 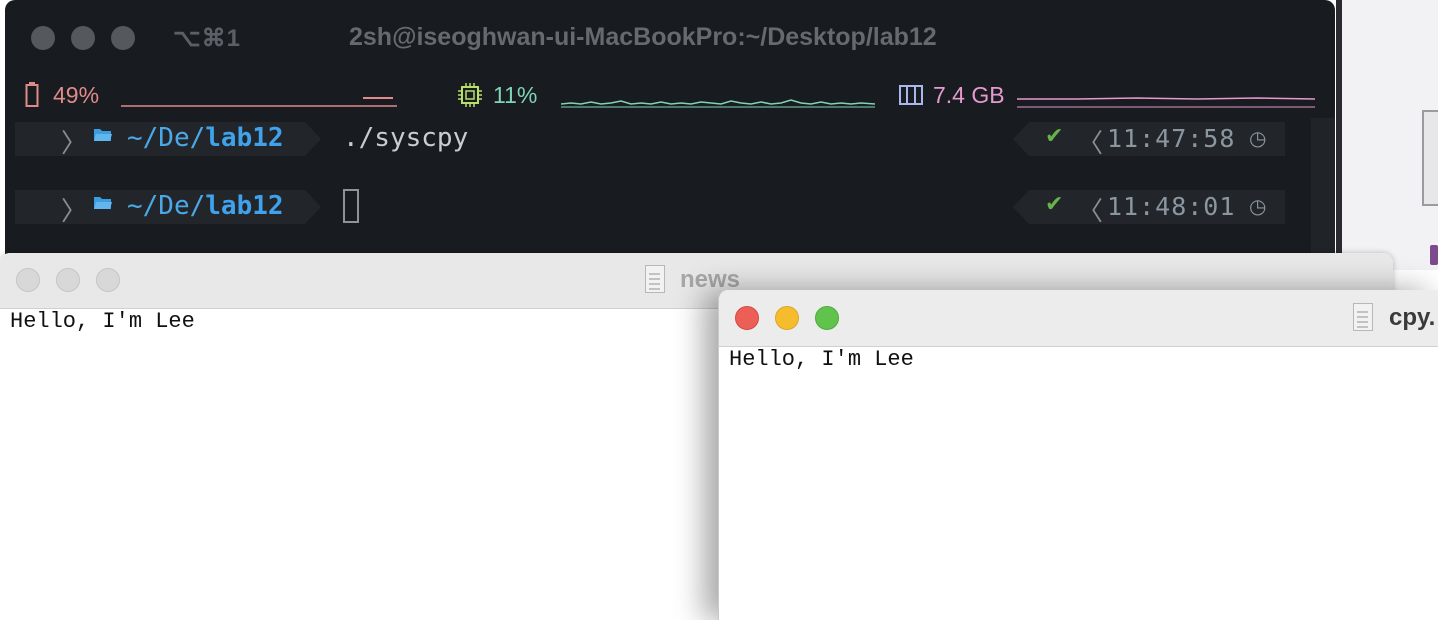 I want to click on cpy-minimize-button, so click(x=787, y=318).